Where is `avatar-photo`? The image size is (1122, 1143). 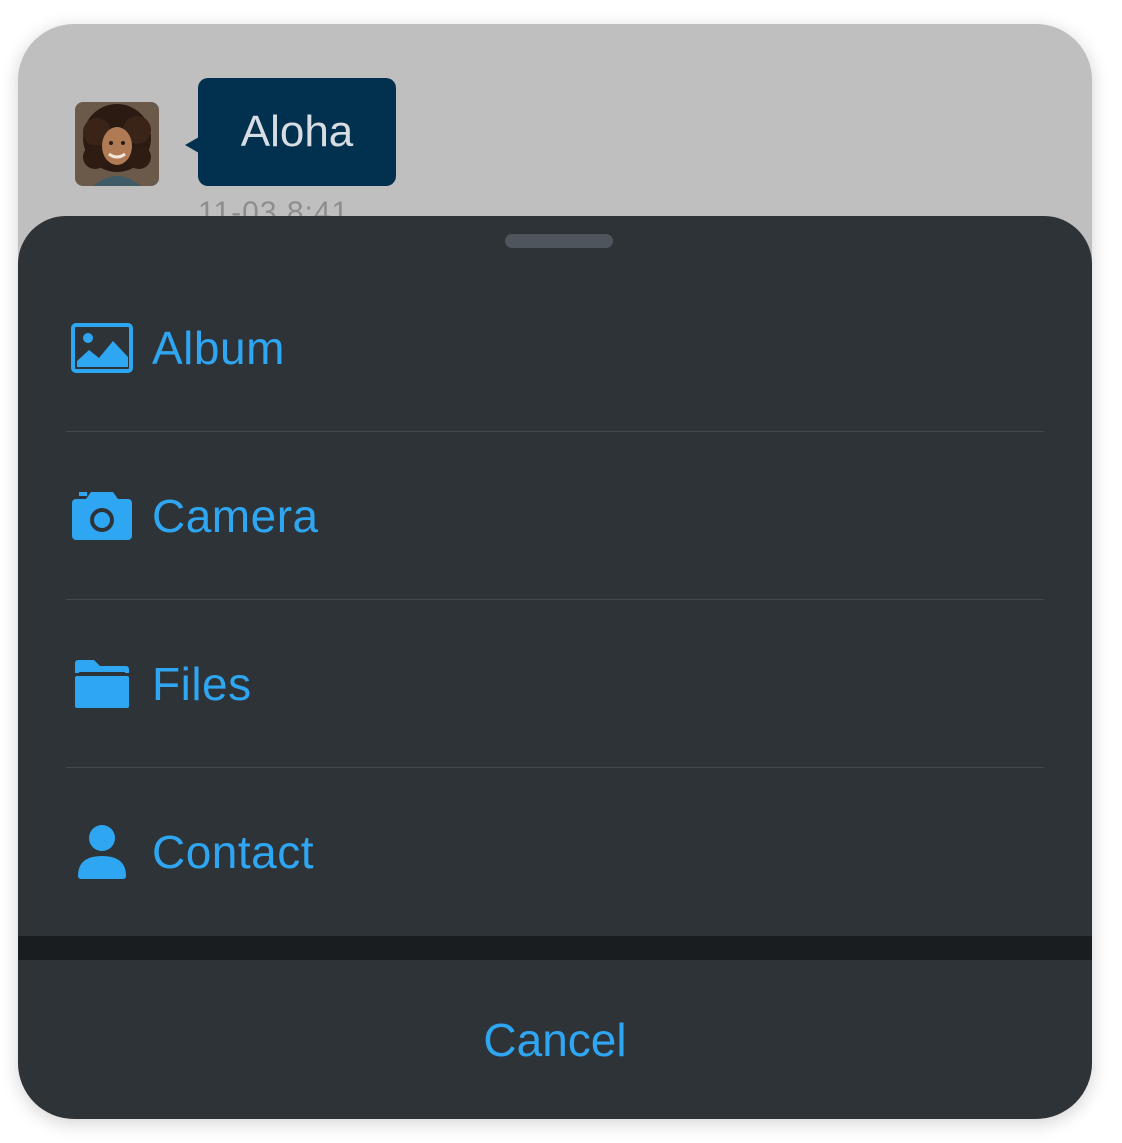 avatar-photo is located at coordinates (117, 144).